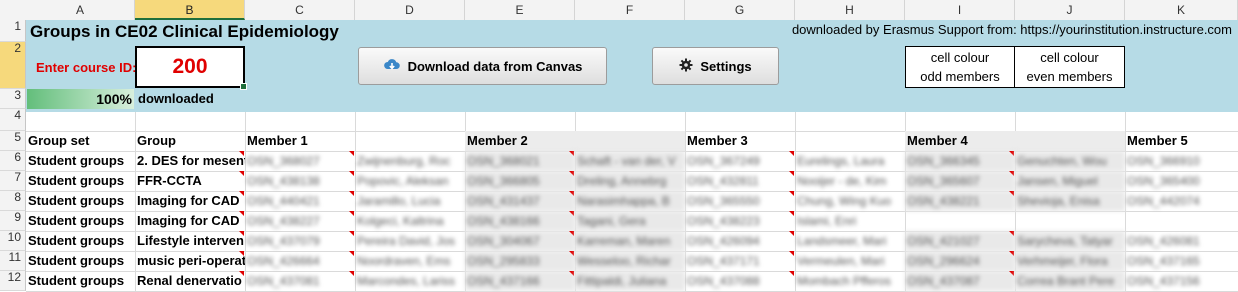  I want to click on row-header-7: 7, so click(13, 180).